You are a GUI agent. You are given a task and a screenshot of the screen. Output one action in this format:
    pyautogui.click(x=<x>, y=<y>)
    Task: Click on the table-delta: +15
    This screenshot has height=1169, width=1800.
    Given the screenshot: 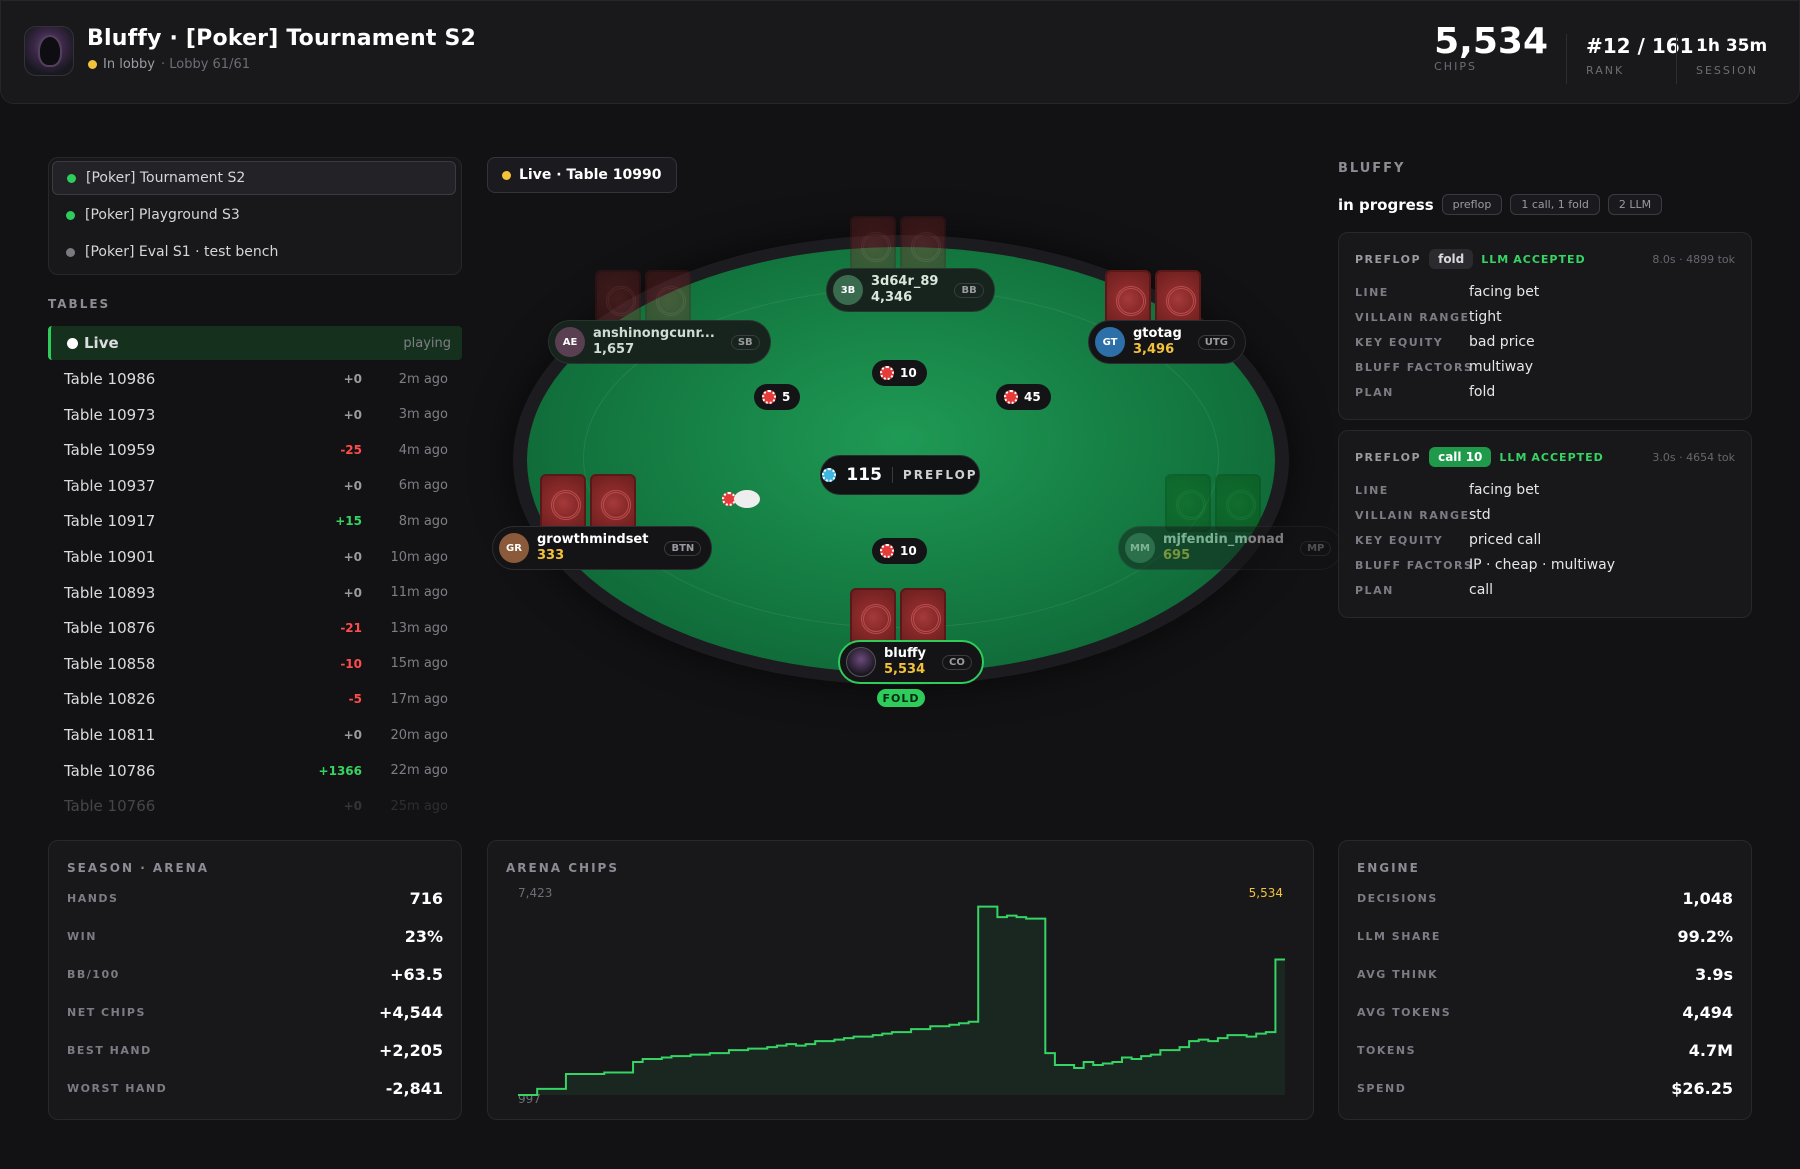 What is the action you would take?
    pyautogui.click(x=348, y=521)
    